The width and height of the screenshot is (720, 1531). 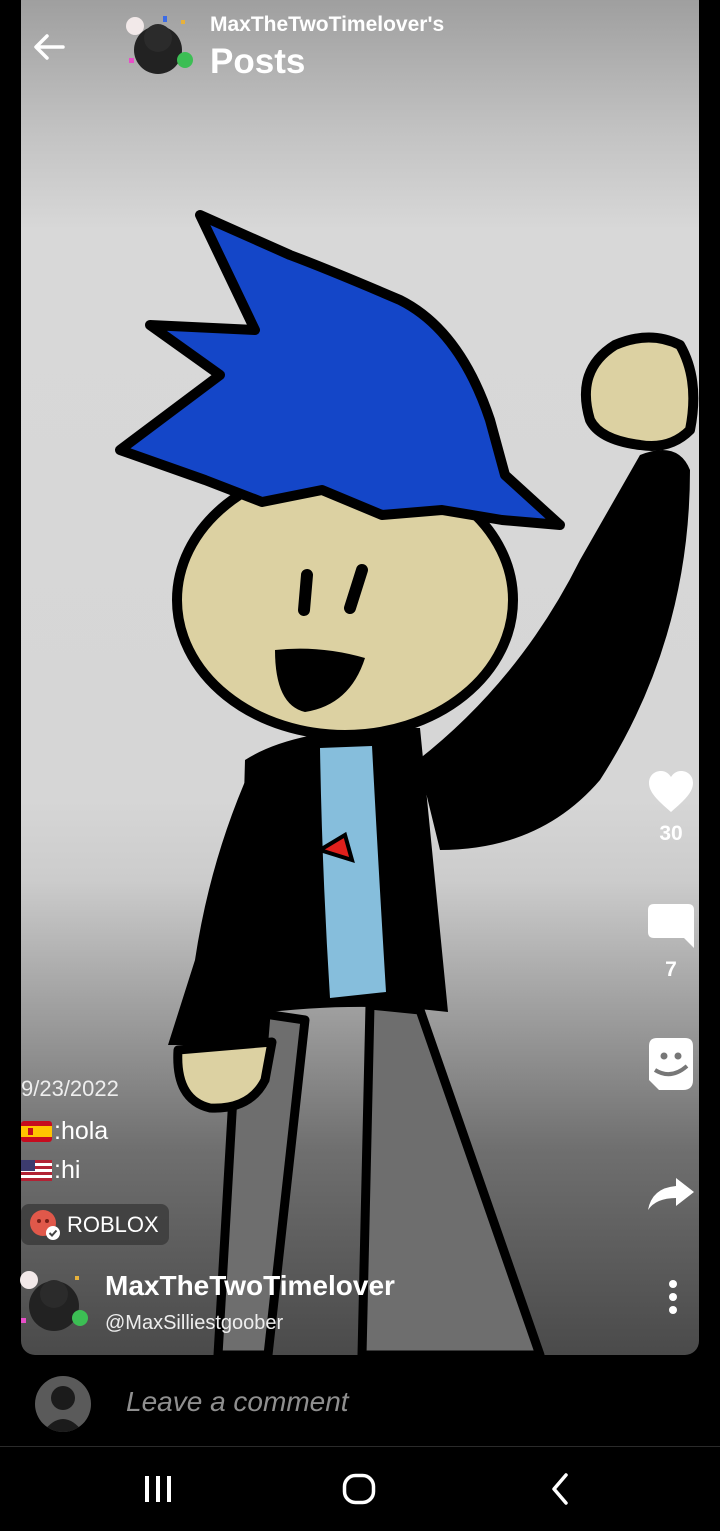 I want to click on comment-input: Leave a comment, so click(x=237, y=1402).